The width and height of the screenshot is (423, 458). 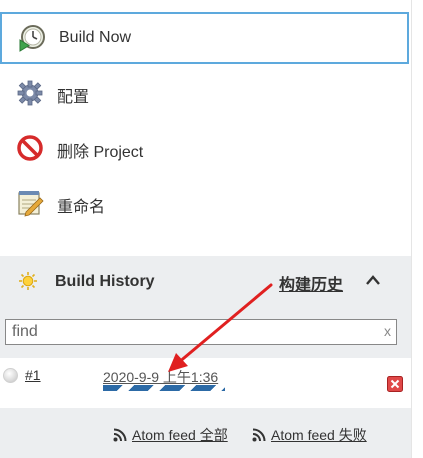 I want to click on build-trend-link: 构建历史, so click(x=311, y=283).